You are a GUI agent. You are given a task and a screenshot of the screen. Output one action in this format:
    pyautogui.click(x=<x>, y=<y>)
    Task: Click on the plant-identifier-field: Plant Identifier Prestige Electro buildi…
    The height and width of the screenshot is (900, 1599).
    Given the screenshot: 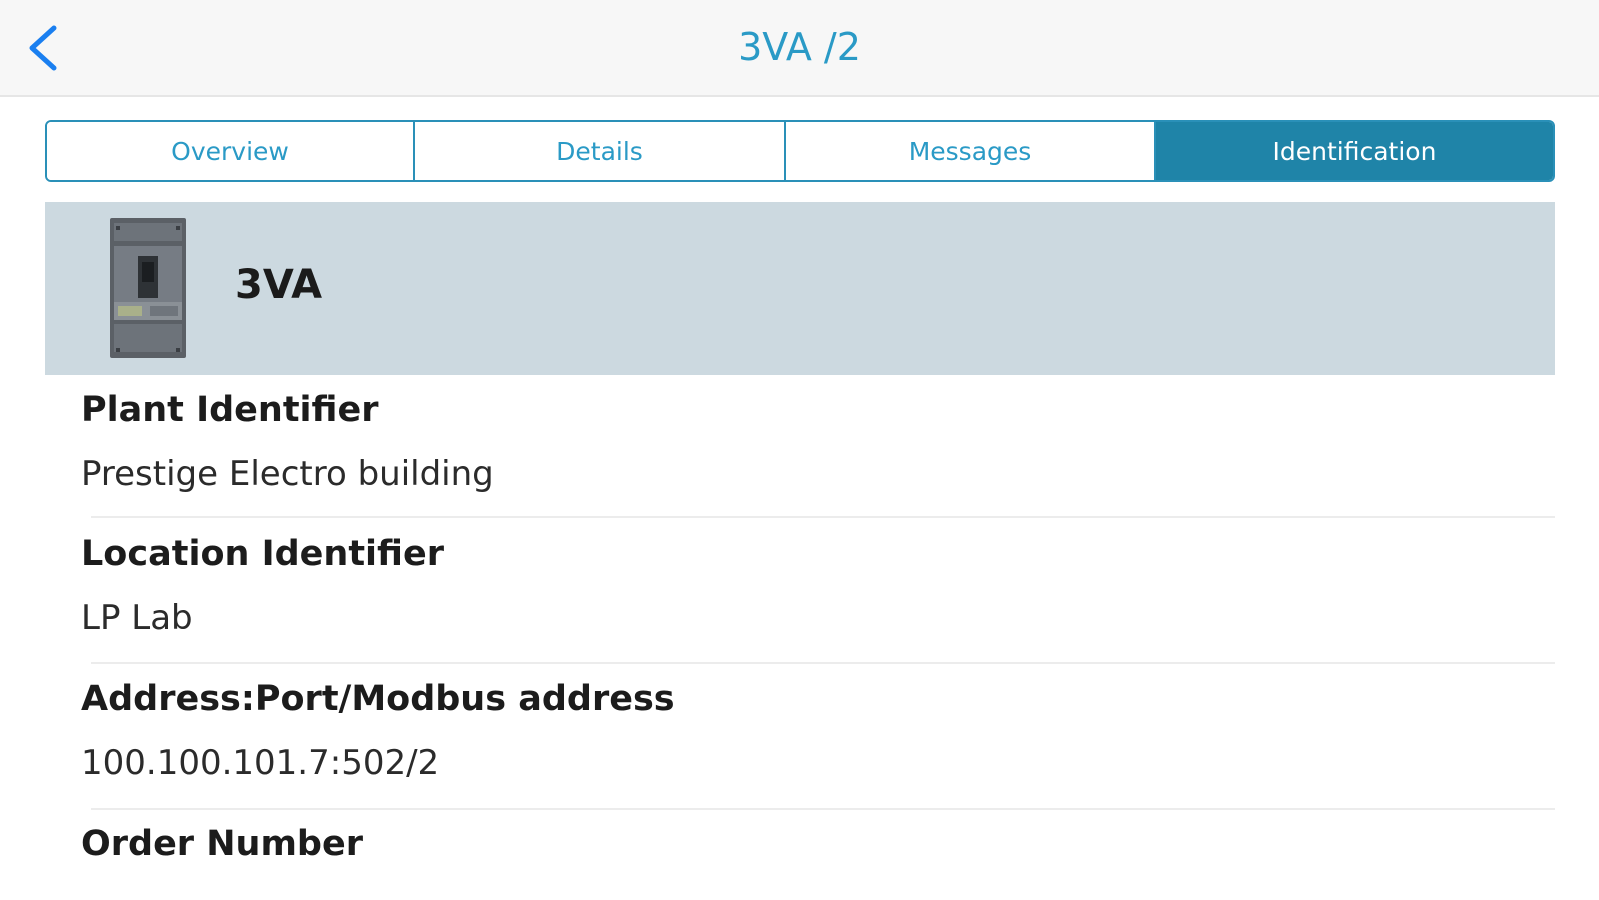 What is the action you would take?
    pyautogui.click(x=818, y=442)
    